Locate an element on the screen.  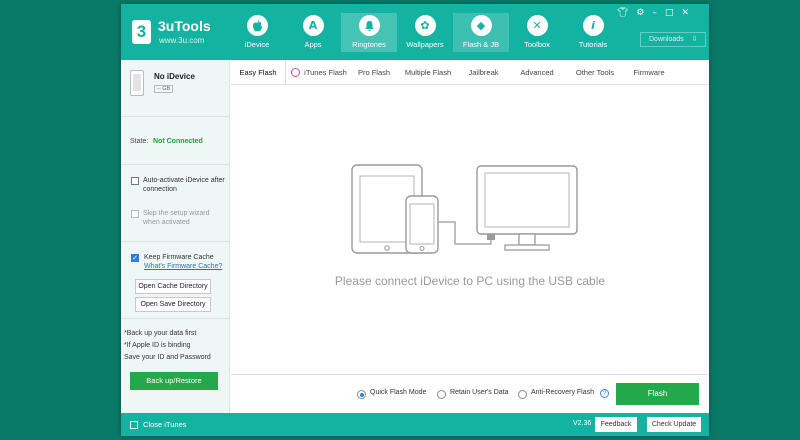
nav-apps-label: Apps is located at coordinates (313, 44).